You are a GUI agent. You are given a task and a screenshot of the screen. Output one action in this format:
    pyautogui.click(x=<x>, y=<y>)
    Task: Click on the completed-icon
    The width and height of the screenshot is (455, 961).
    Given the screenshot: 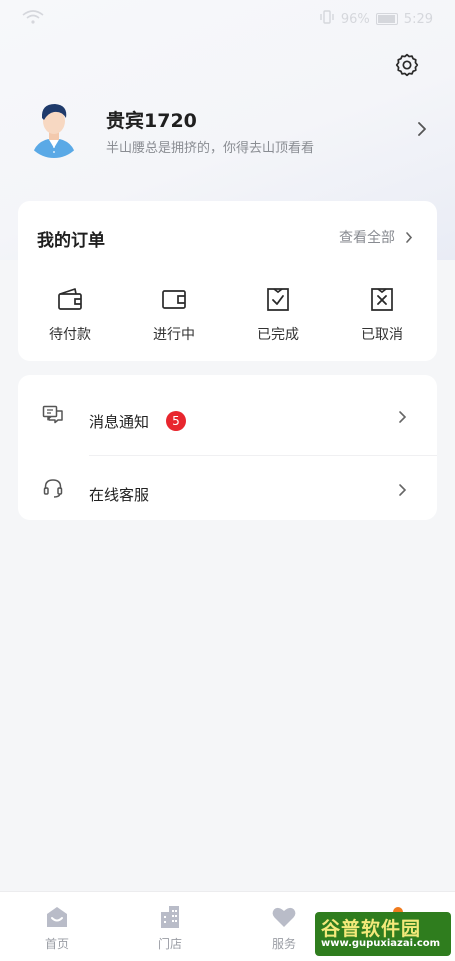 What is the action you would take?
    pyautogui.click(x=278, y=299)
    